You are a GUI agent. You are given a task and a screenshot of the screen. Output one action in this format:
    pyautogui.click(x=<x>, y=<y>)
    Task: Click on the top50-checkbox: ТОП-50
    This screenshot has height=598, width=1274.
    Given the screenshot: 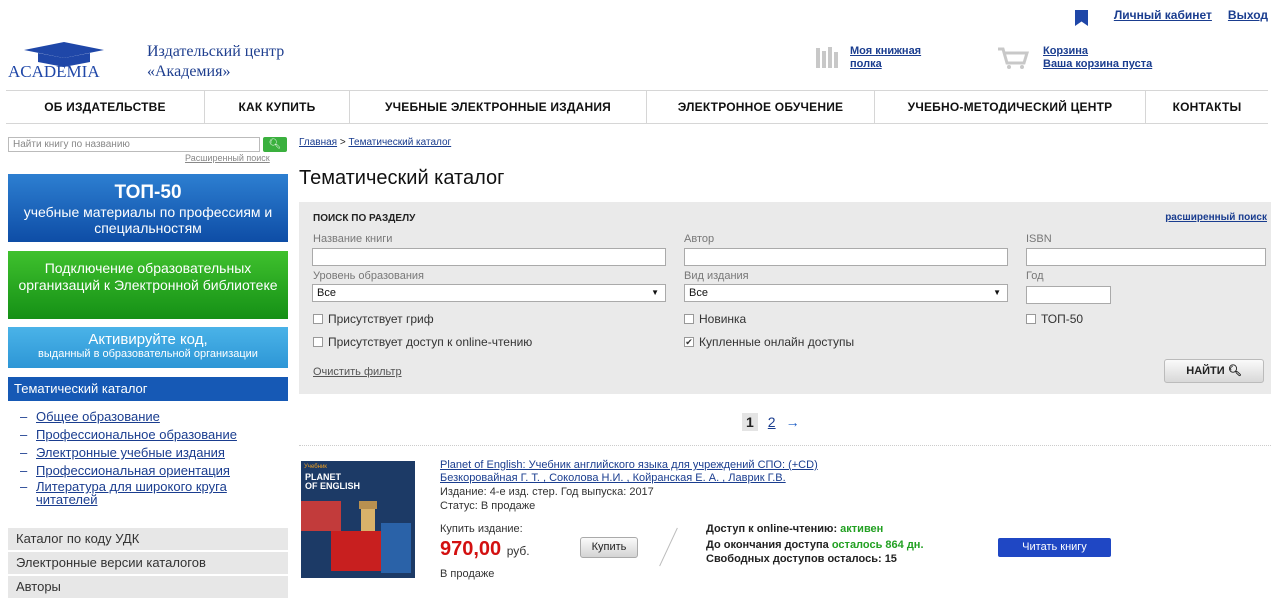 What is the action you would take?
    pyautogui.click(x=1054, y=319)
    